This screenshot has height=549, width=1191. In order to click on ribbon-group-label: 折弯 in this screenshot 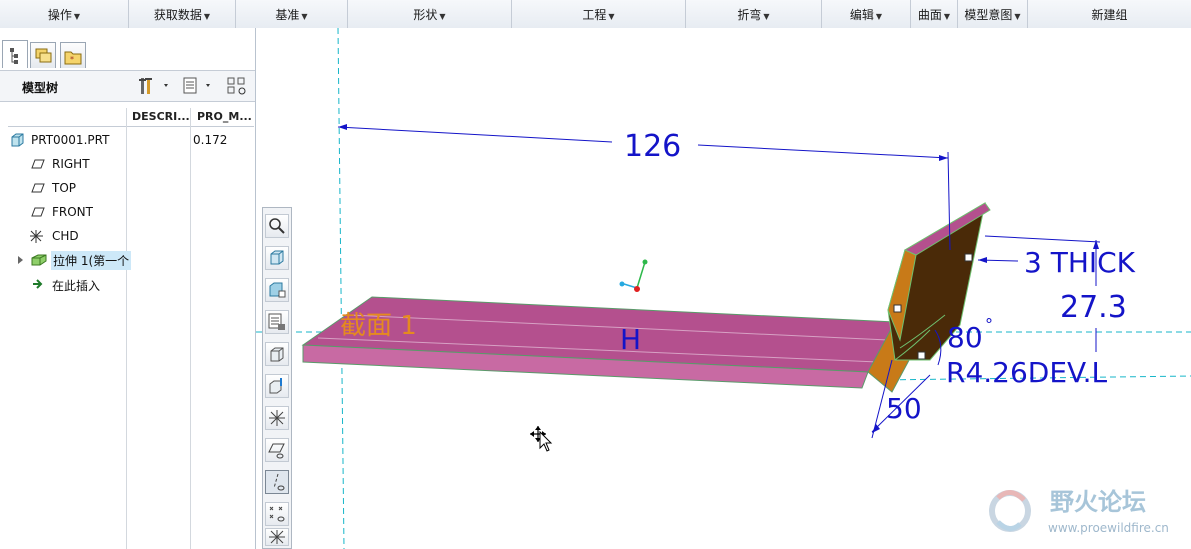, I will do `click(749, 15)`.